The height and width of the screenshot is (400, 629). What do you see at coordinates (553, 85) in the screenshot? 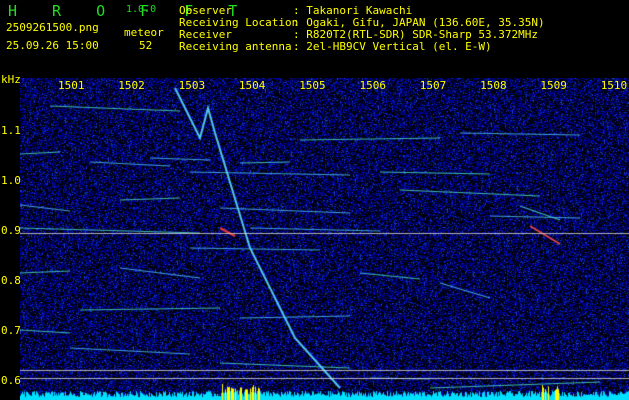
I see `x-tick-label: 1509` at bounding box center [553, 85].